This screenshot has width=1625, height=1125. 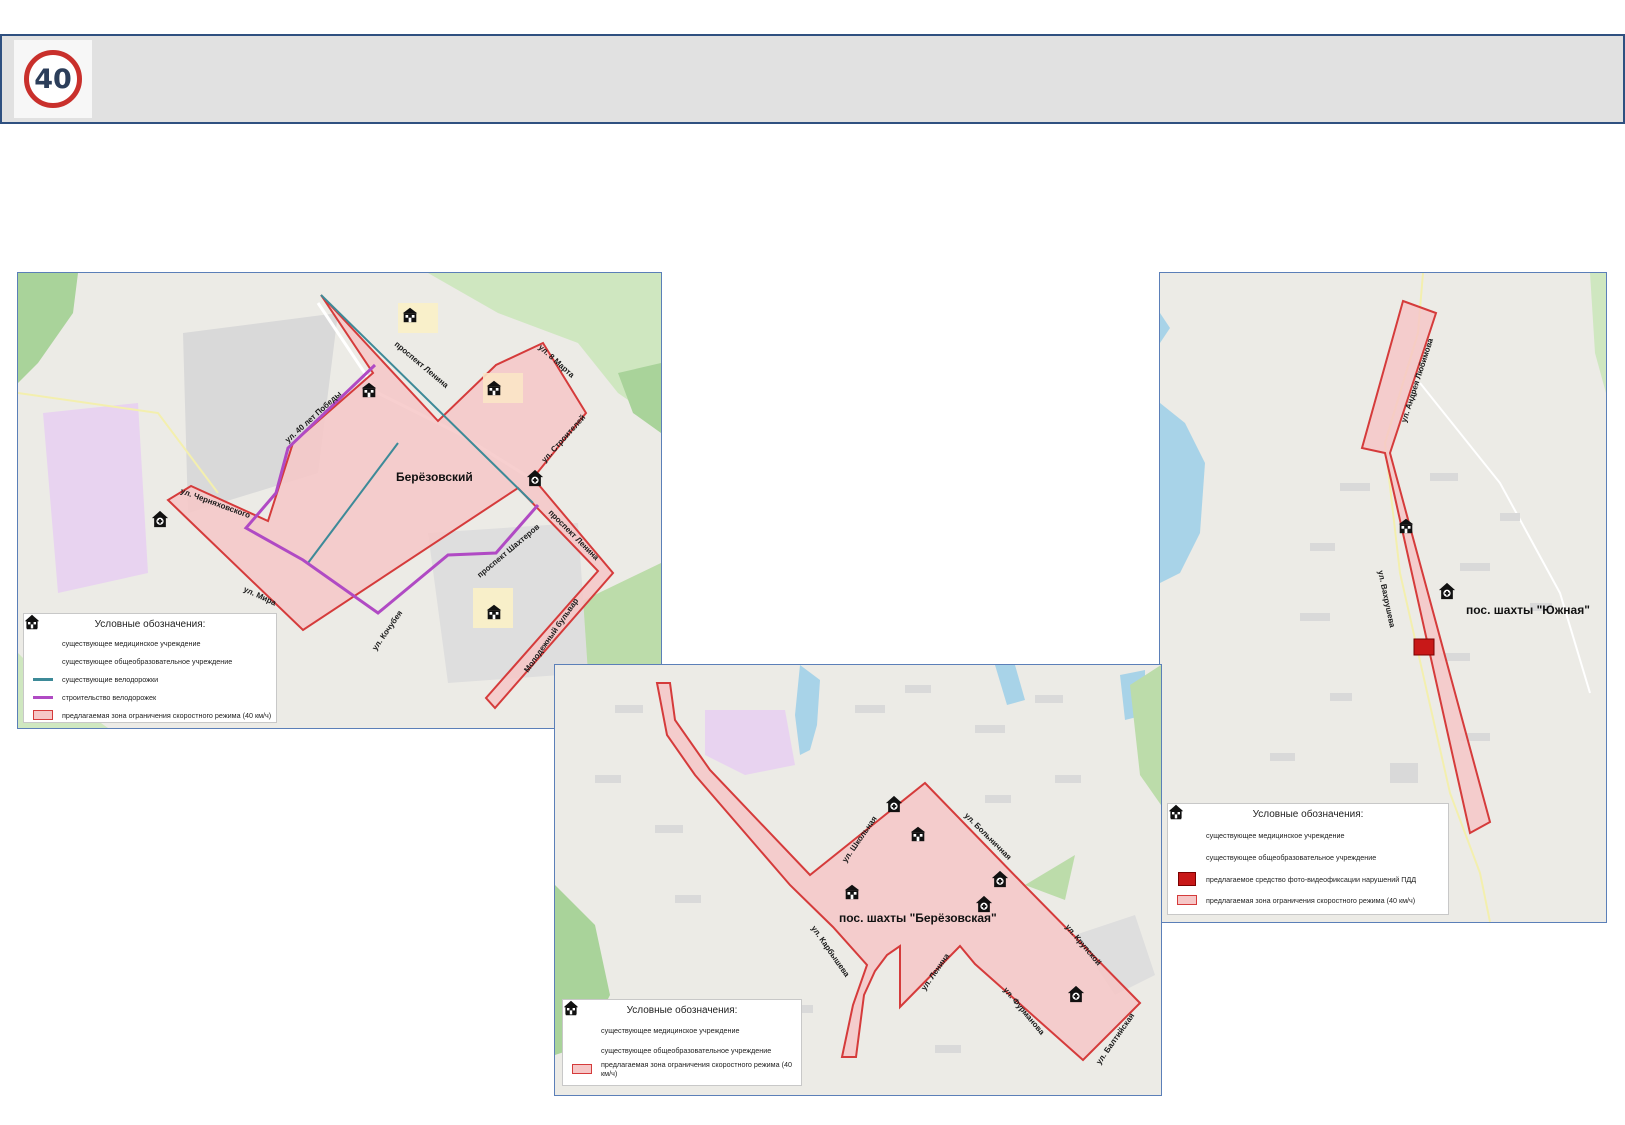 What do you see at coordinates (812, 79) in the screenshot?
I see `page-header: 40` at bounding box center [812, 79].